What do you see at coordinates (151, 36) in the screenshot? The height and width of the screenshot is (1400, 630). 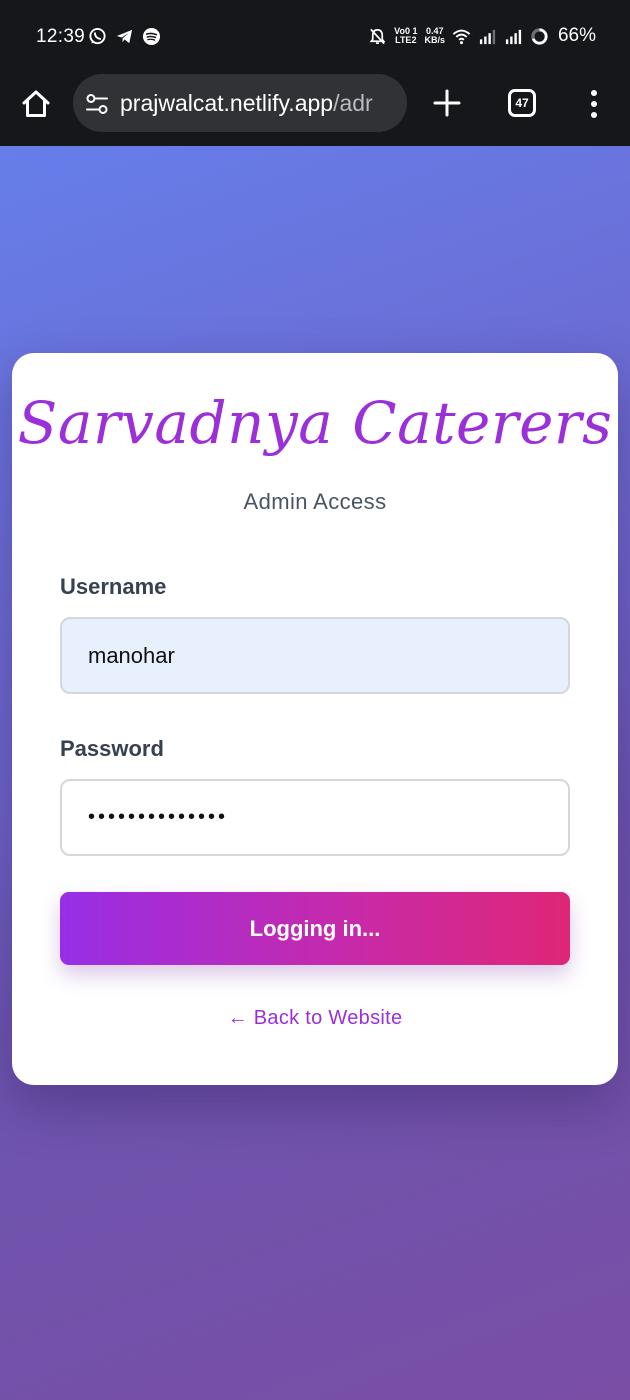 I see `spotify-icon` at bounding box center [151, 36].